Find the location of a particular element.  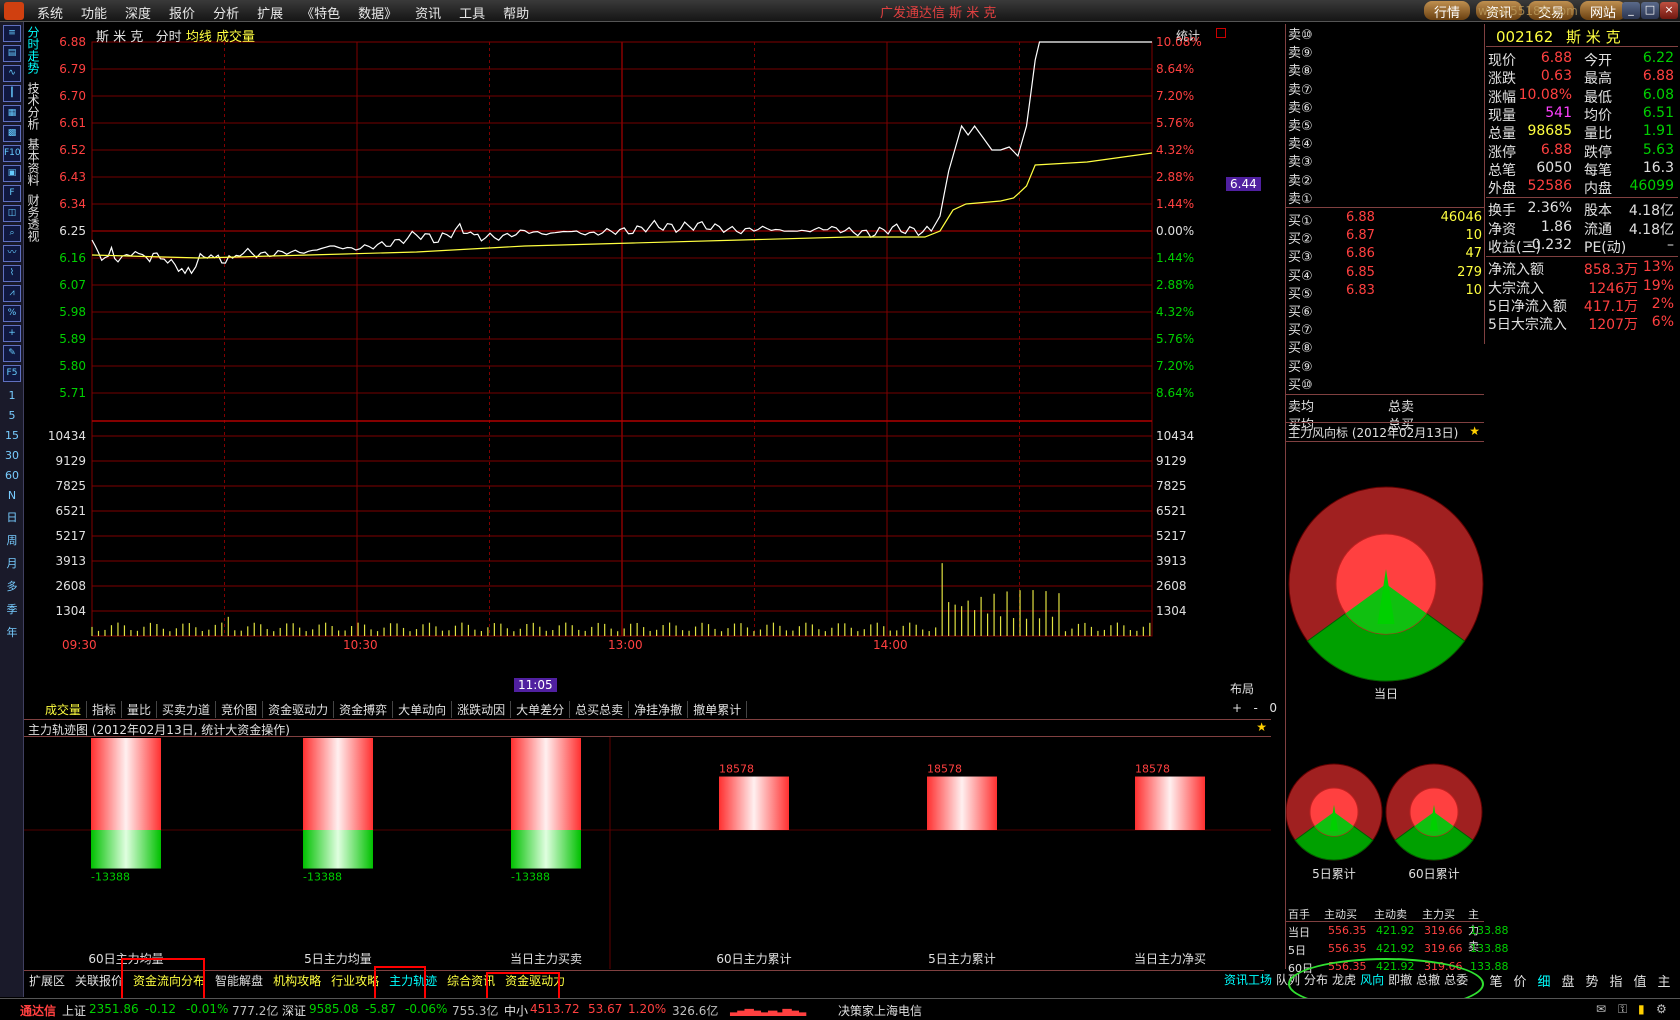

zoom-in-button: + is located at coordinates (1237, 708).